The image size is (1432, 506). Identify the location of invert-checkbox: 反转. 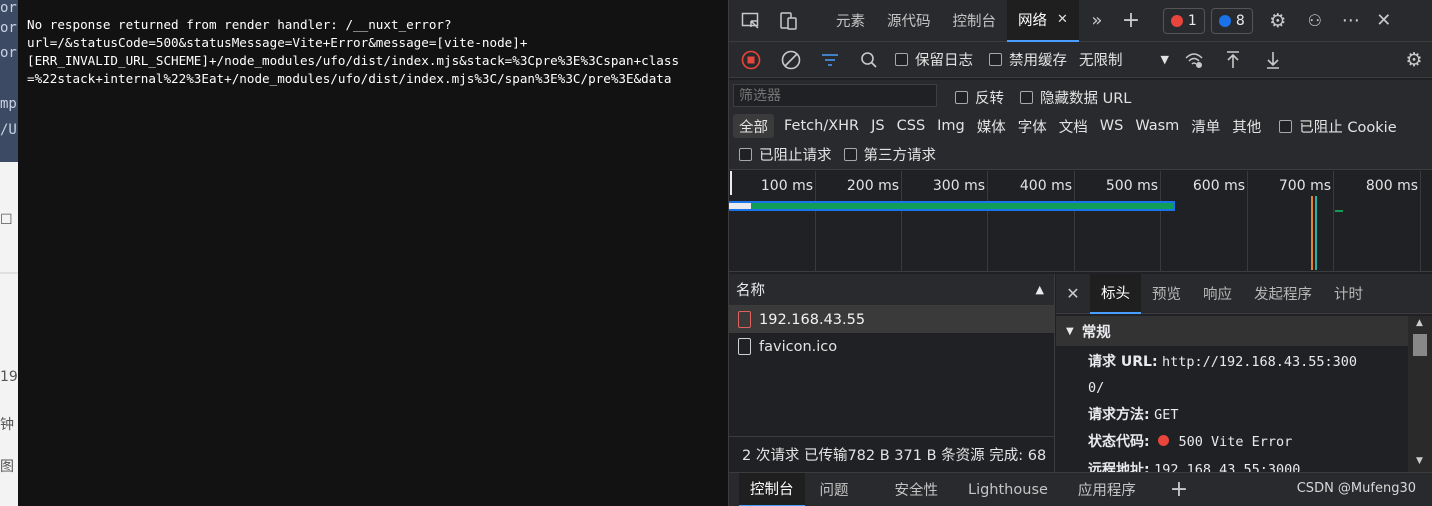
(979, 97).